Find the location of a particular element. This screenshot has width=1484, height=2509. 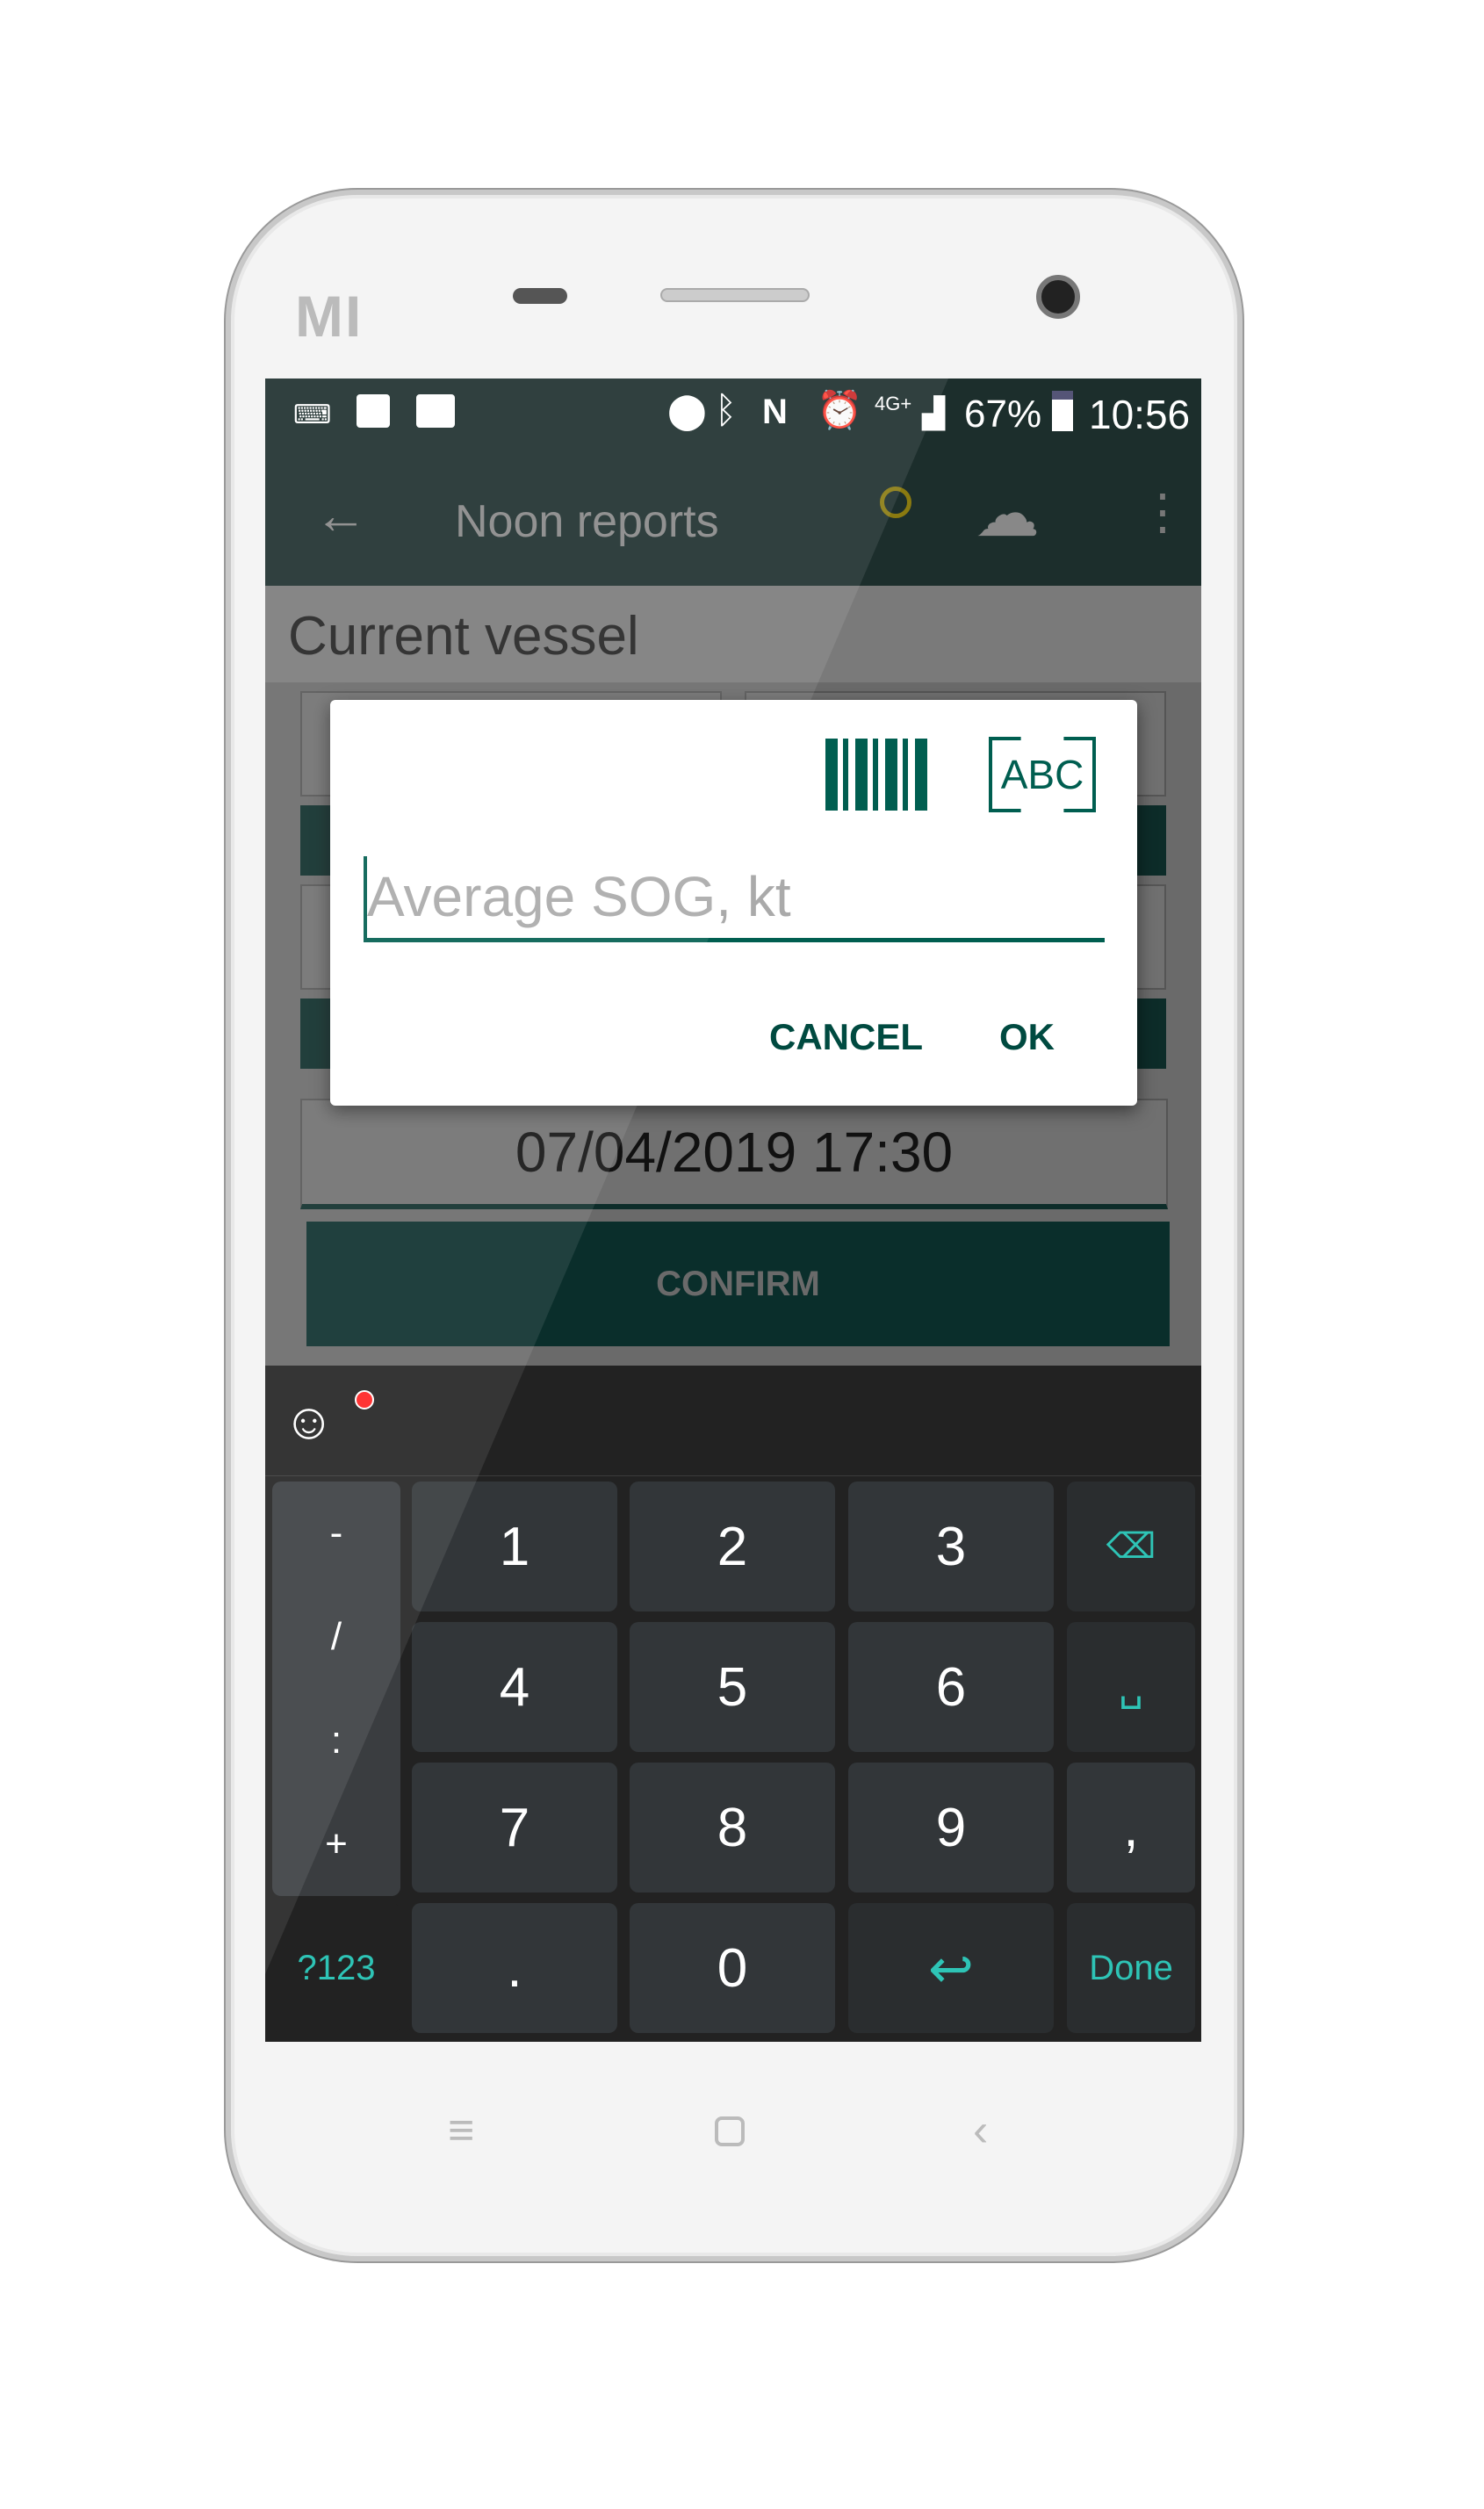

input-dialog: ABC Average SOG, kt CANCEL OK is located at coordinates (733, 903).